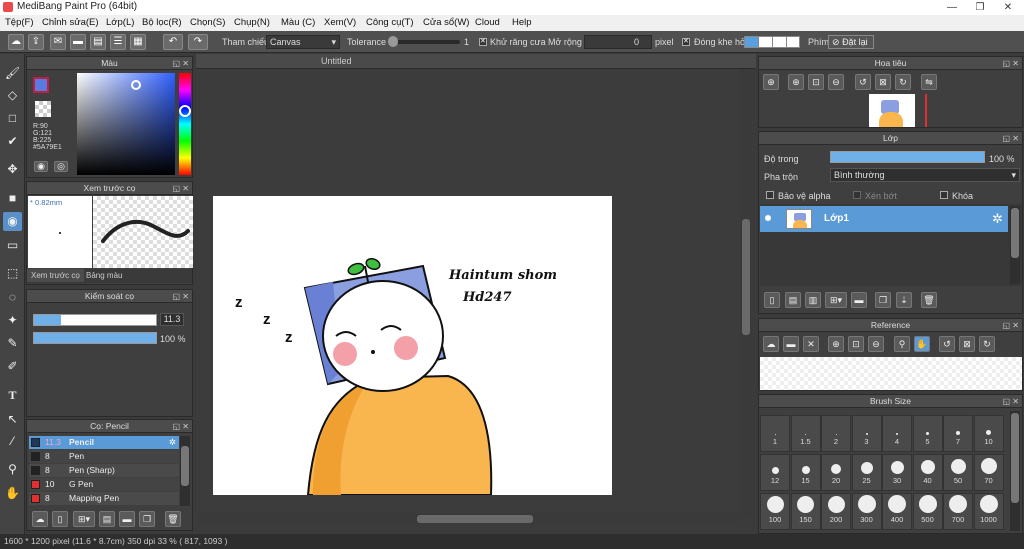  I want to click on foreground-color-swatch, so click(41, 85).